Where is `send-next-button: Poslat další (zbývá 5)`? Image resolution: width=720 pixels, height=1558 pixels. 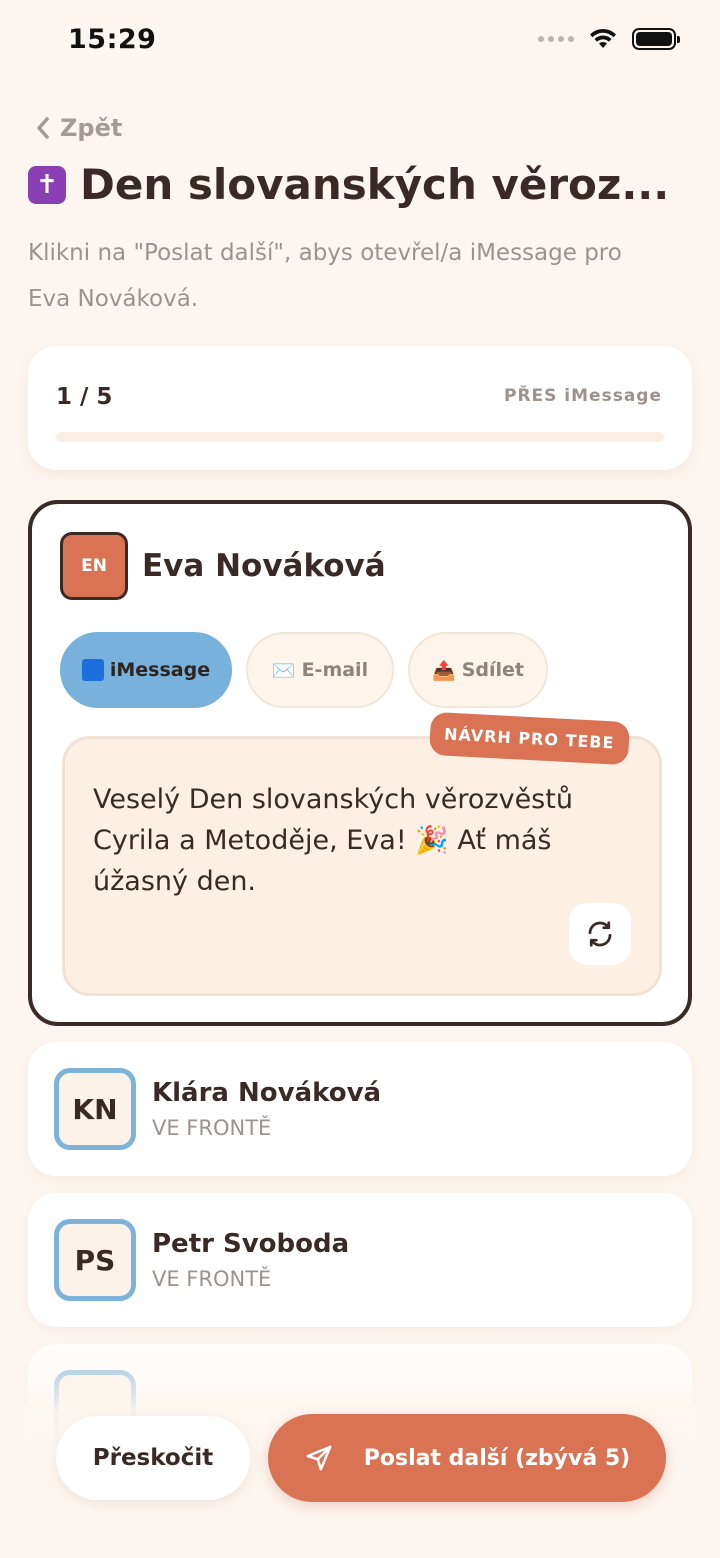
send-next-button: Poslat další (zbývá 5) is located at coordinates (467, 1458).